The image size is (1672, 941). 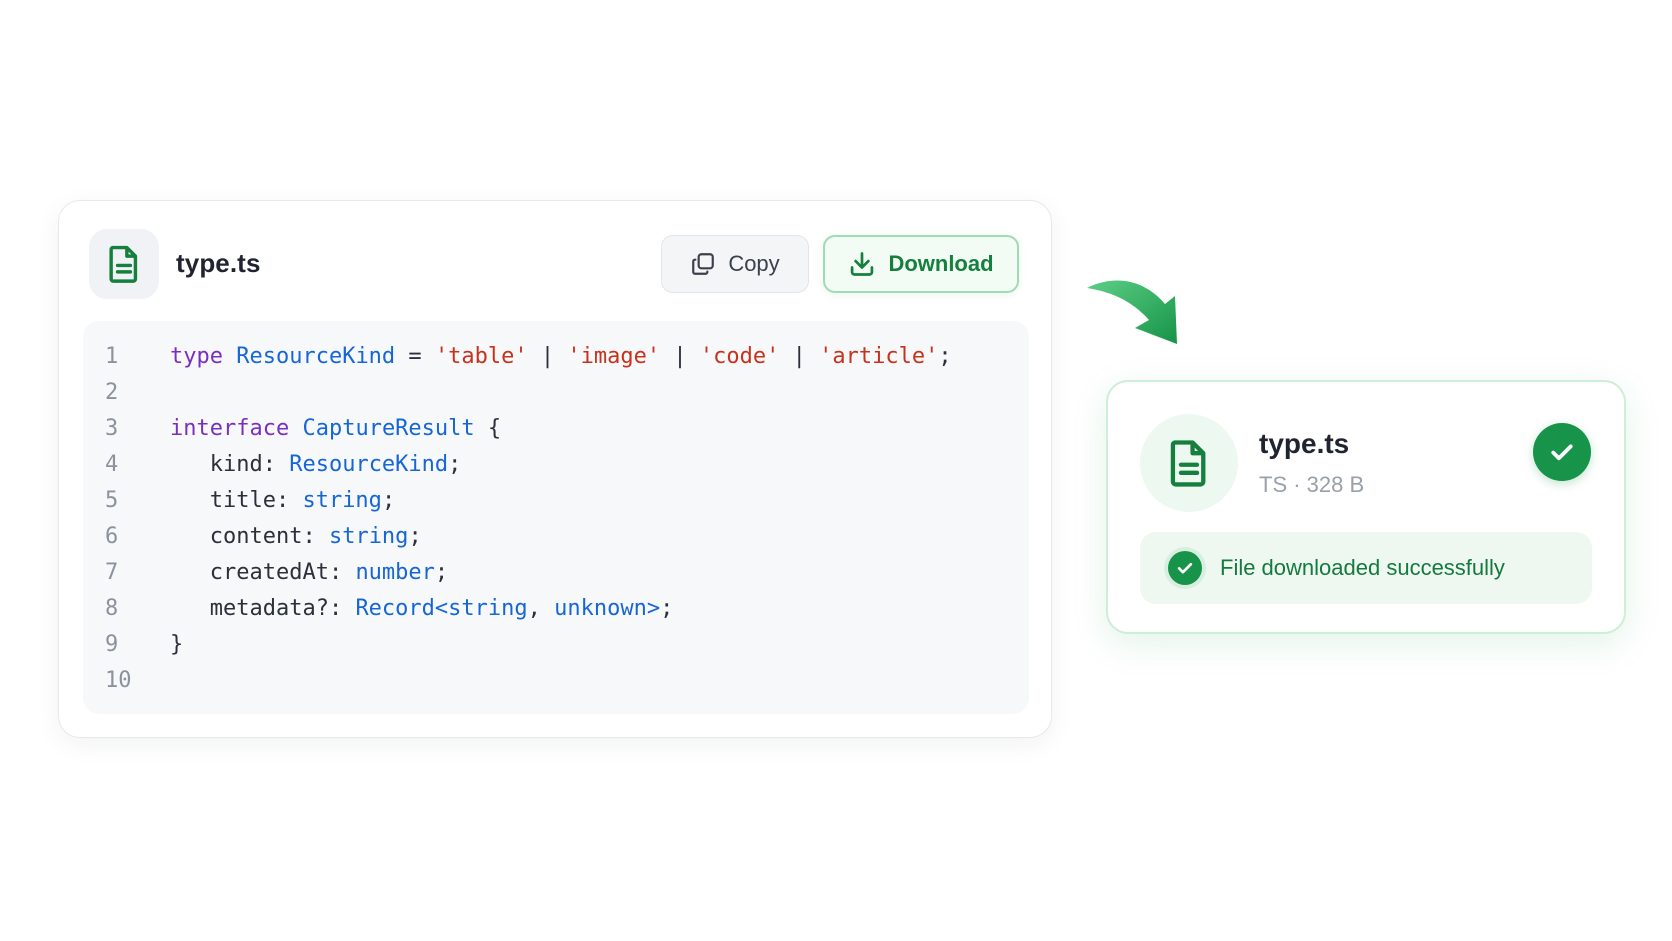 I want to click on line-number: 10, so click(x=118, y=680).